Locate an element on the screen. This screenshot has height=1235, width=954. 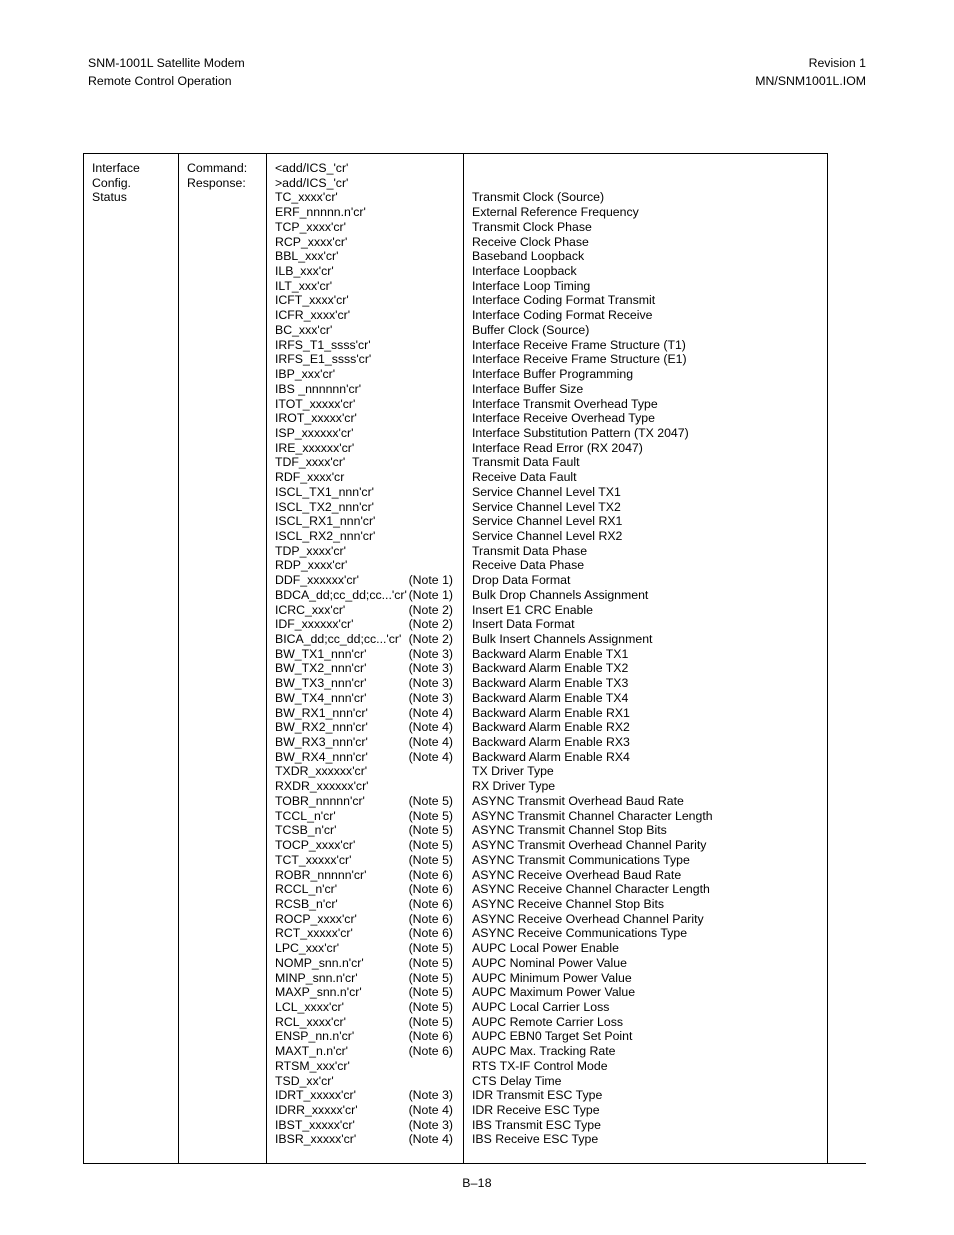
command-code-row: ICRC_xxx'cr' (Note 2) is located at coordinates (369, 610).